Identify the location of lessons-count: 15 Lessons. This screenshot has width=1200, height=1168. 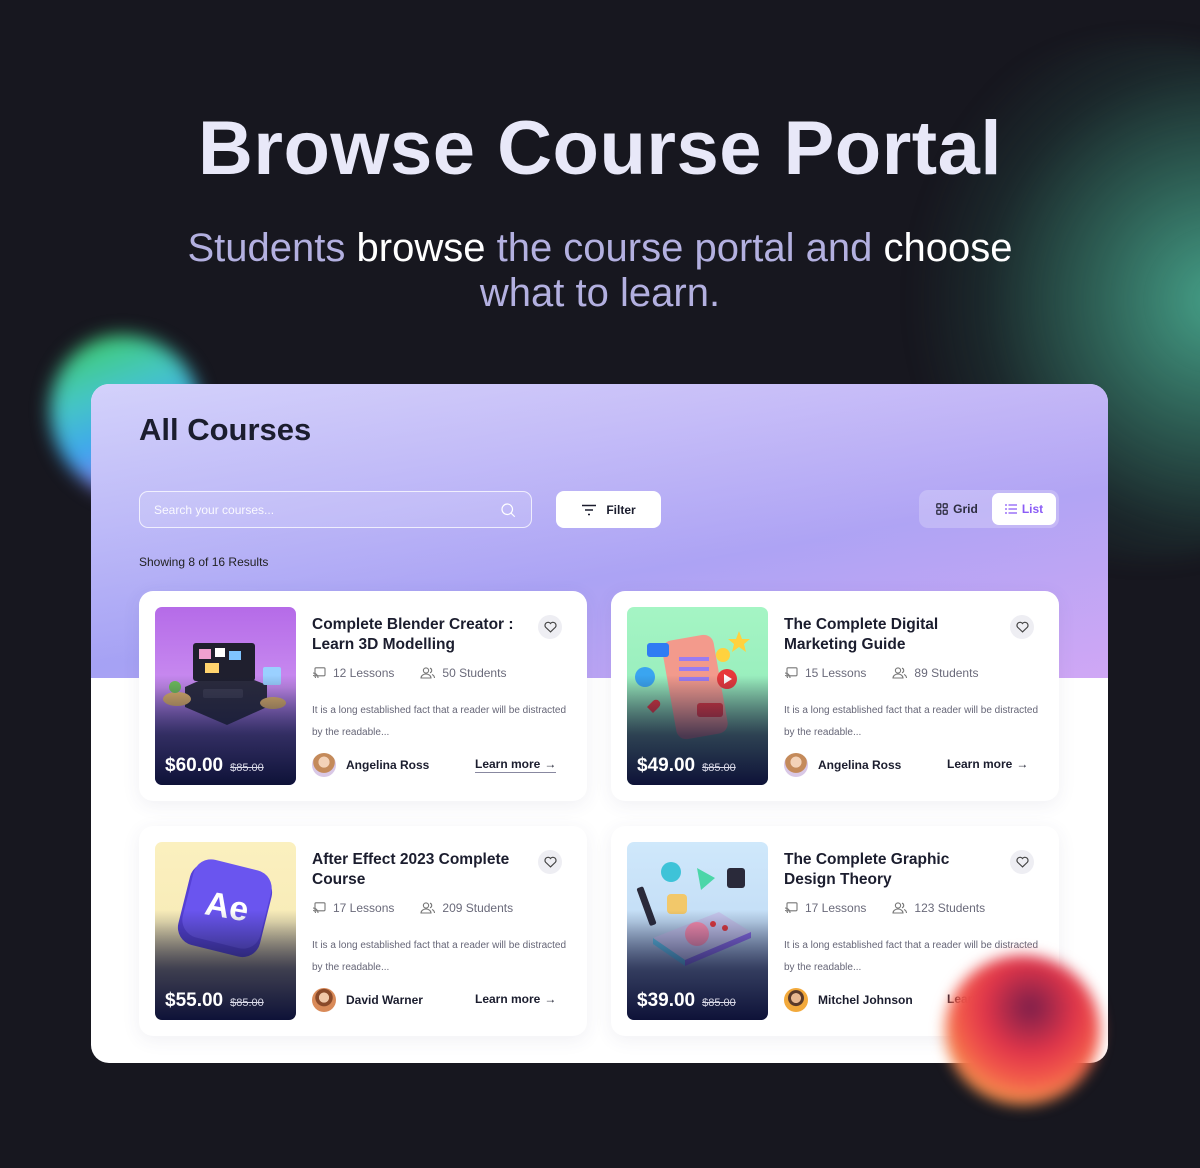
(825, 673).